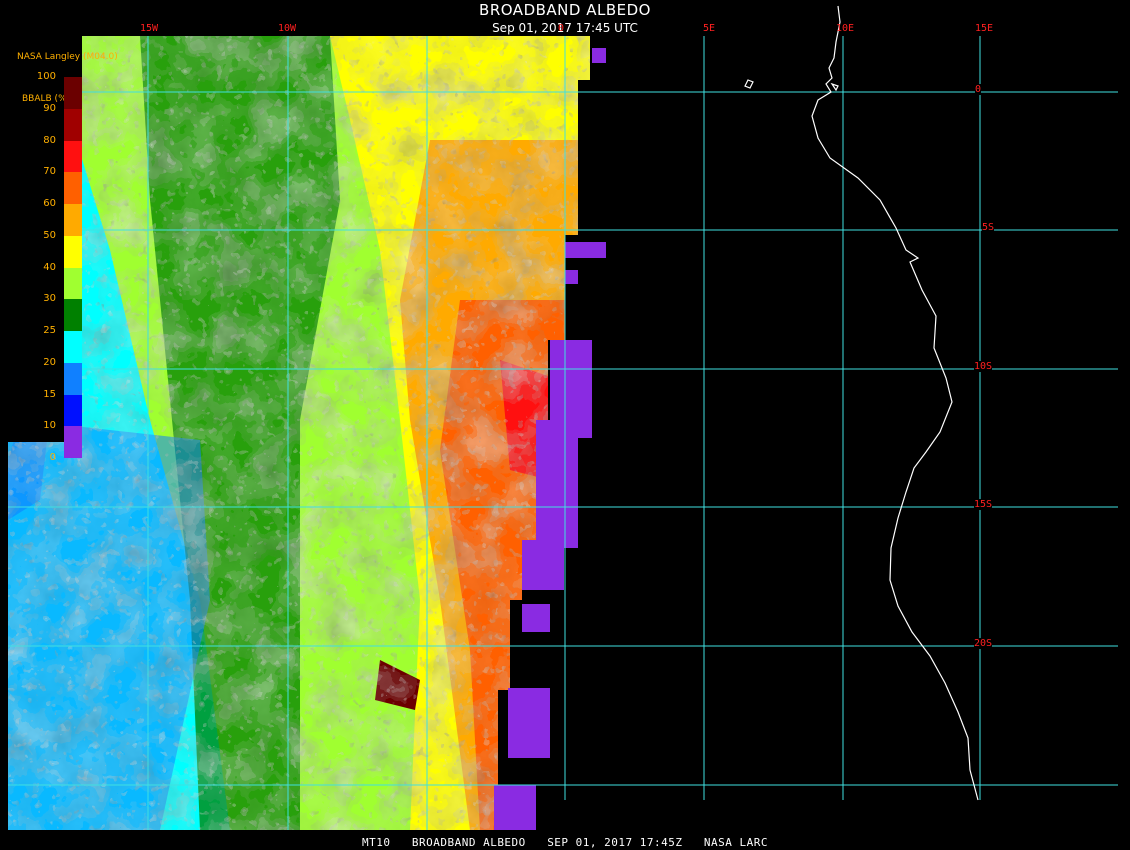  What do you see at coordinates (49, 330) in the screenshot?
I see `legend-tick-label: 25` at bounding box center [49, 330].